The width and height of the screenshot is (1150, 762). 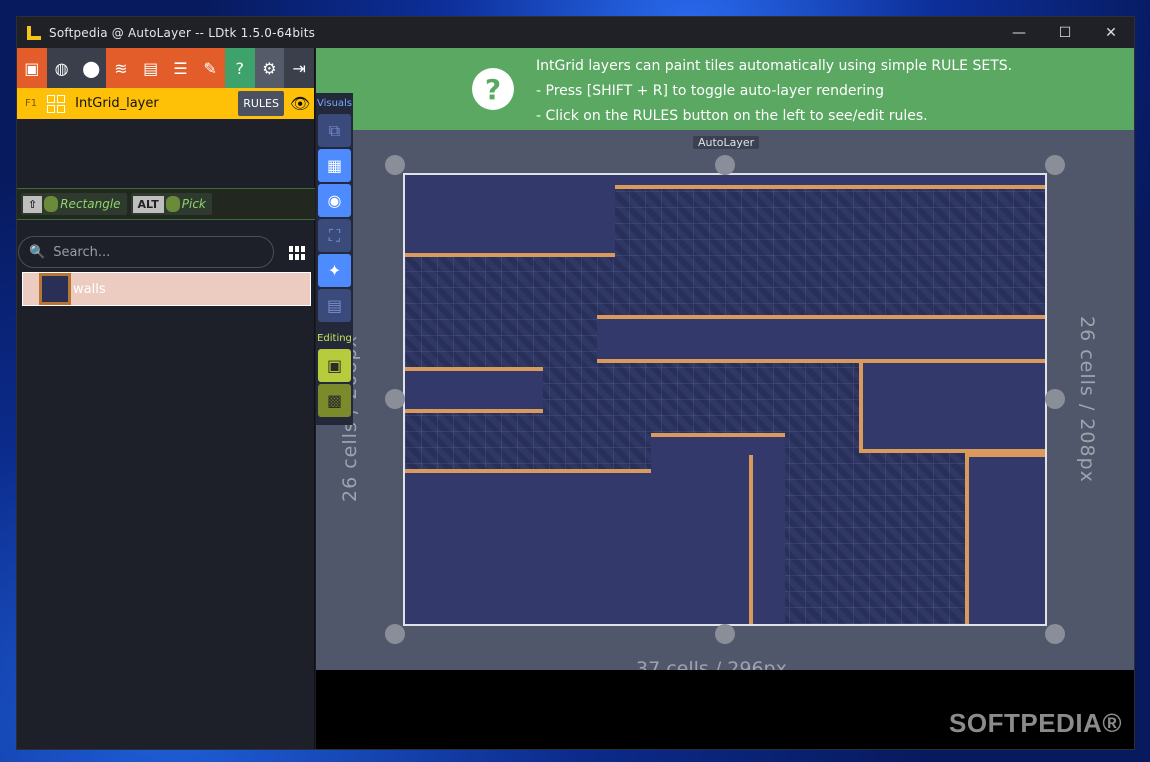 I want to click on hint-rectangle: ⇧ Rectangle, so click(x=74, y=204).